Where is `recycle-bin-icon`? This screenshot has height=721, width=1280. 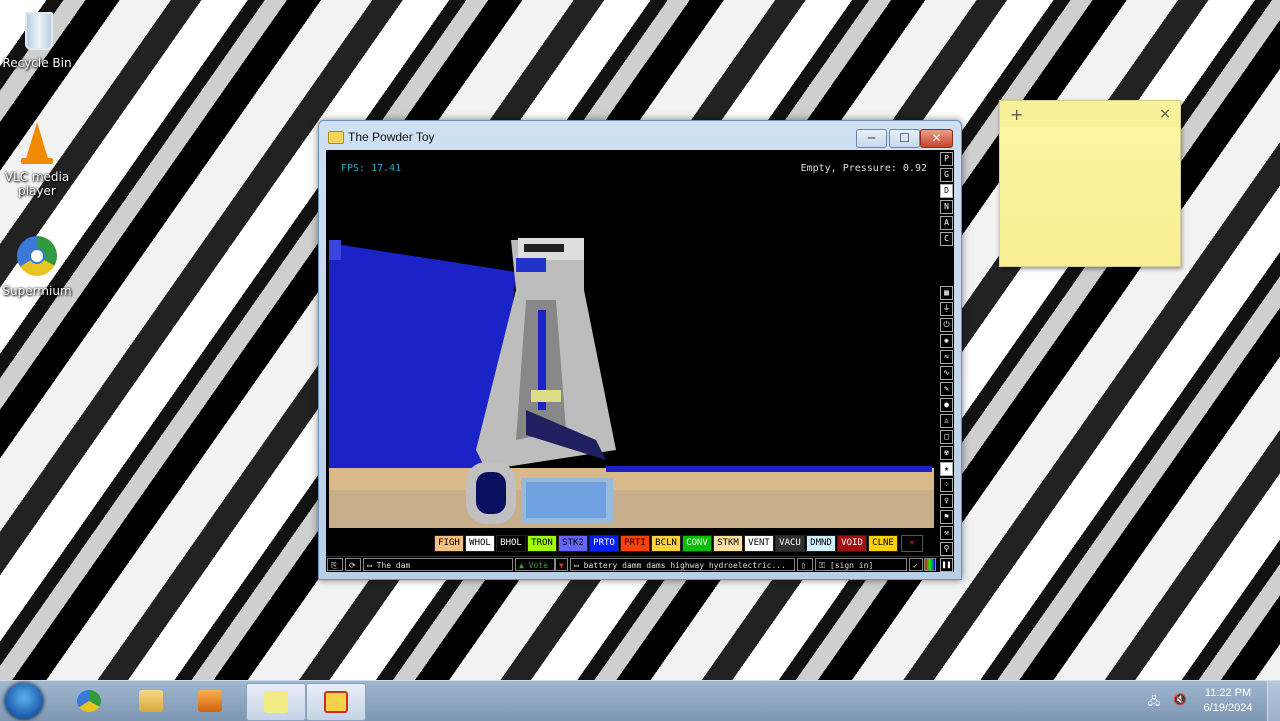 recycle-bin-icon is located at coordinates (37, 30).